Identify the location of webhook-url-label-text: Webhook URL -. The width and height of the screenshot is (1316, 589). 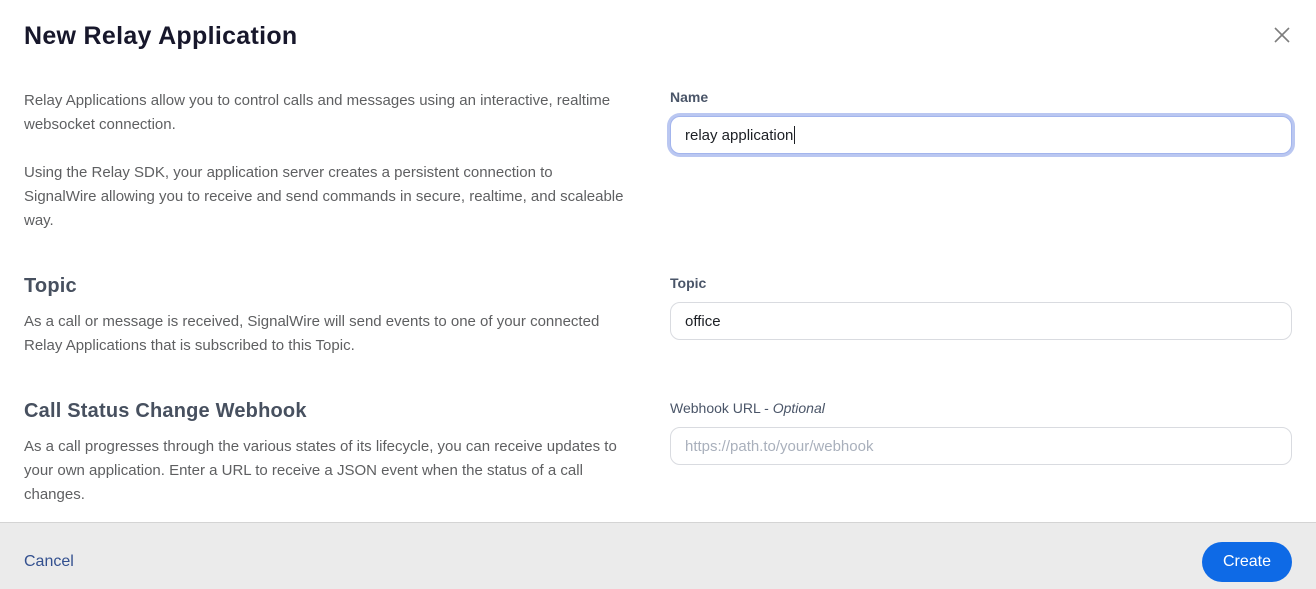
(721, 408).